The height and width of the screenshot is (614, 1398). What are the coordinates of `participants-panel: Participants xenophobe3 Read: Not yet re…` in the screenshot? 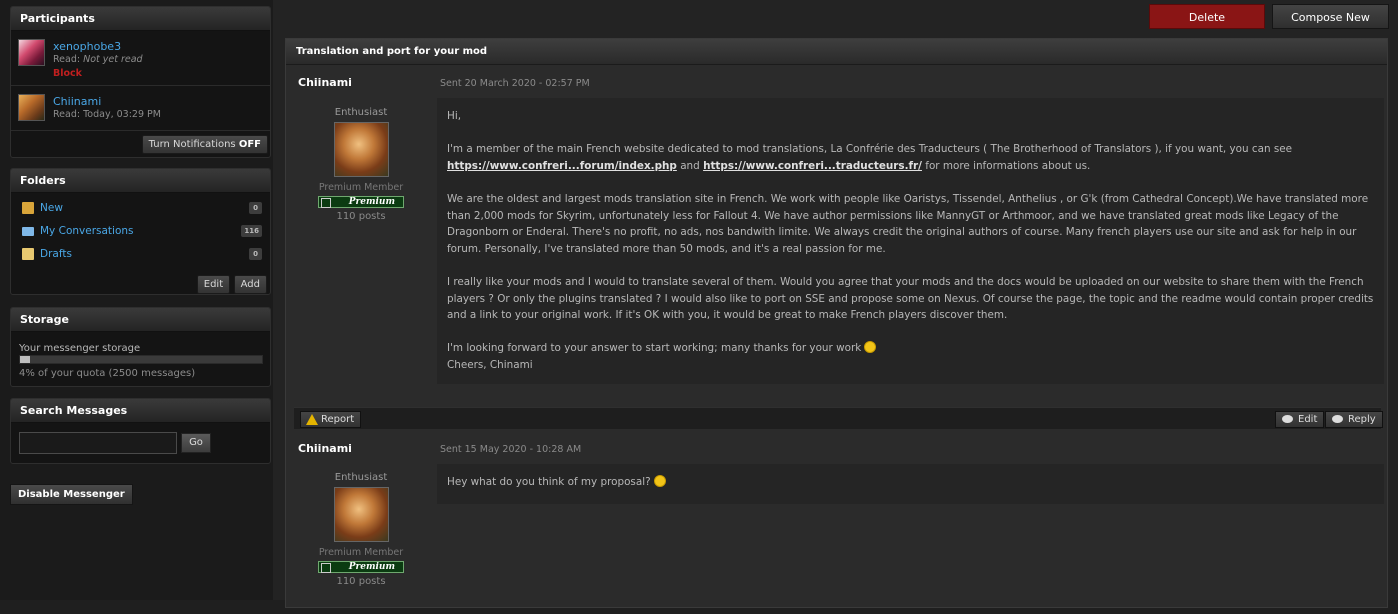 It's located at (140, 82).